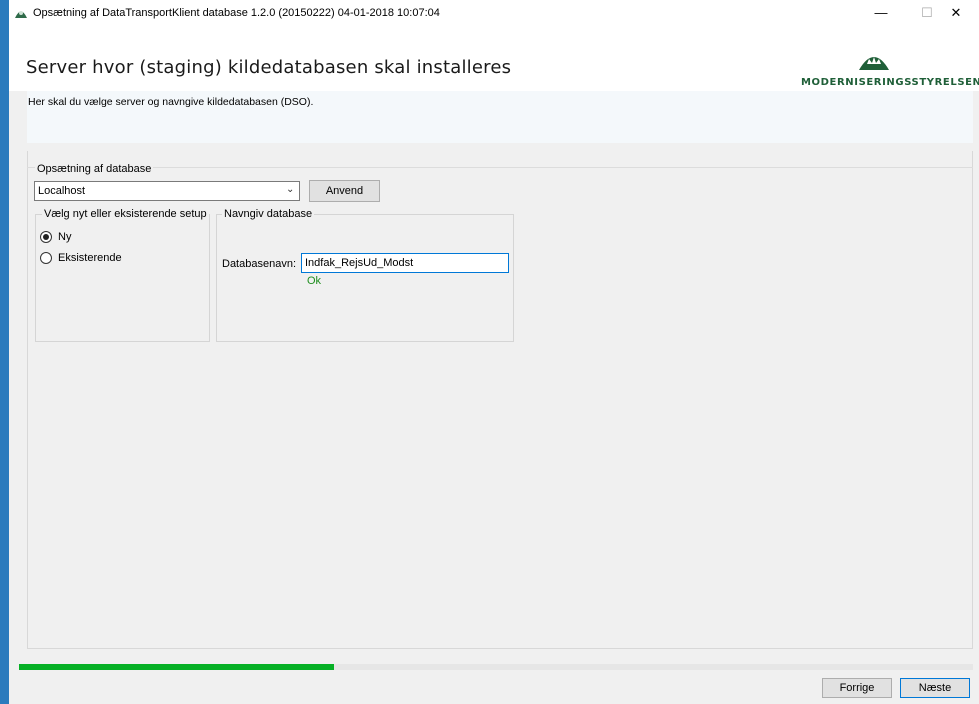 The height and width of the screenshot is (704, 979). Describe the element at coordinates (290, 189) in the screenshot. I see `chevron-down-icon: ⌄` at that location.